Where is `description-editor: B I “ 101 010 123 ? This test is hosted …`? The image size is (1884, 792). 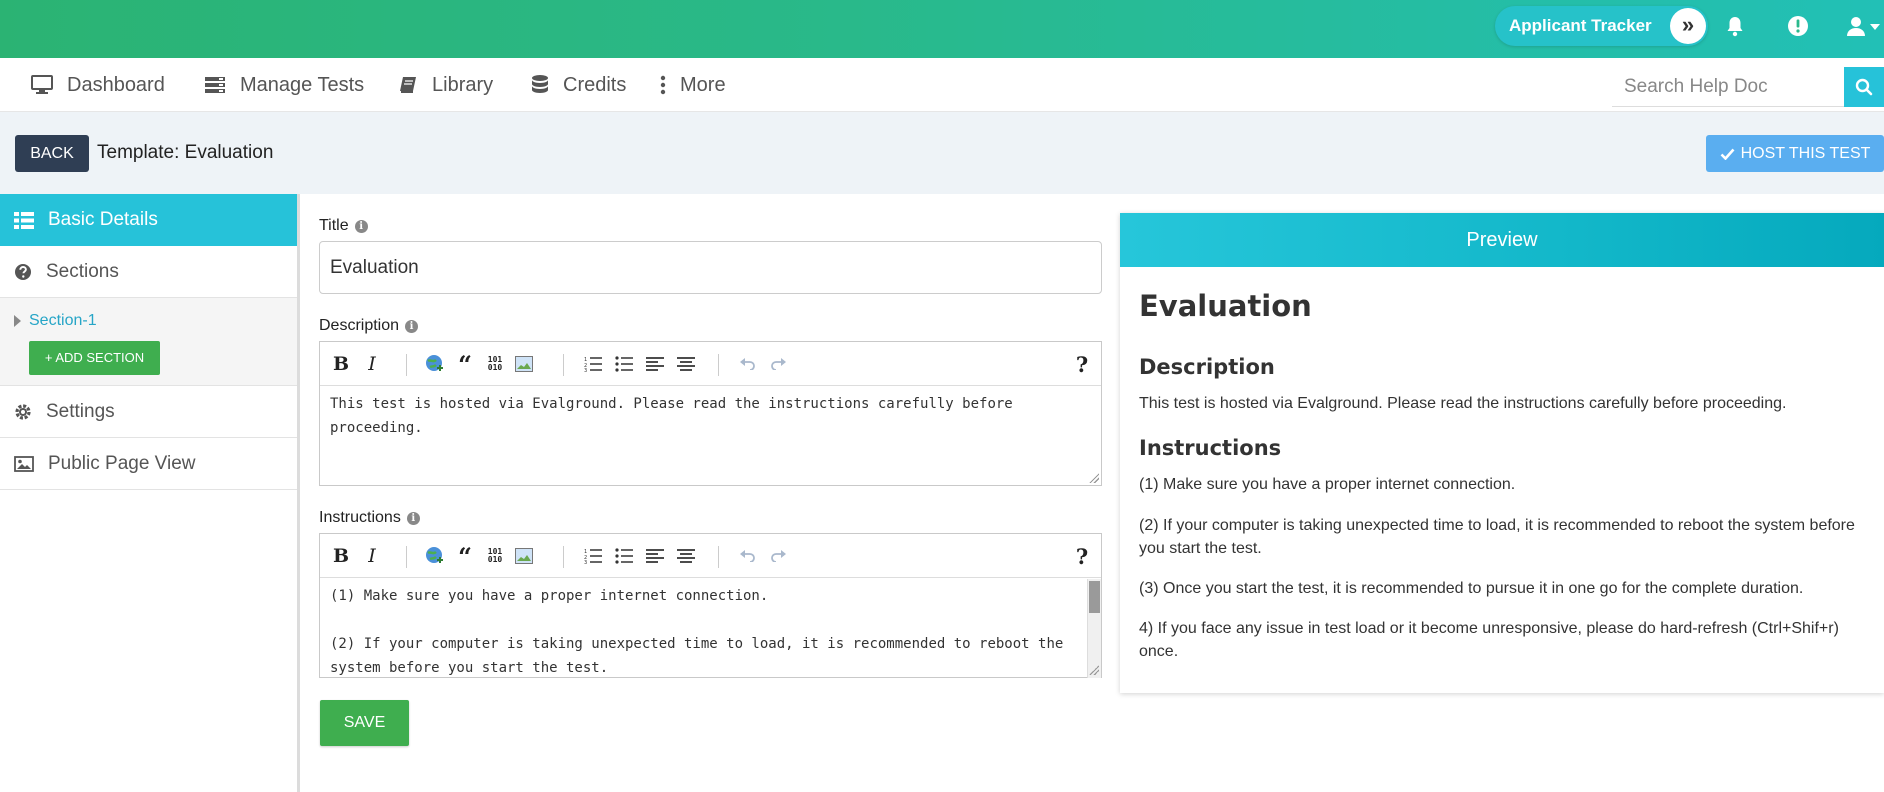
description-editor: B I “ 101 010 123 ? This test is hosted … is located at coordinates (710, 413).